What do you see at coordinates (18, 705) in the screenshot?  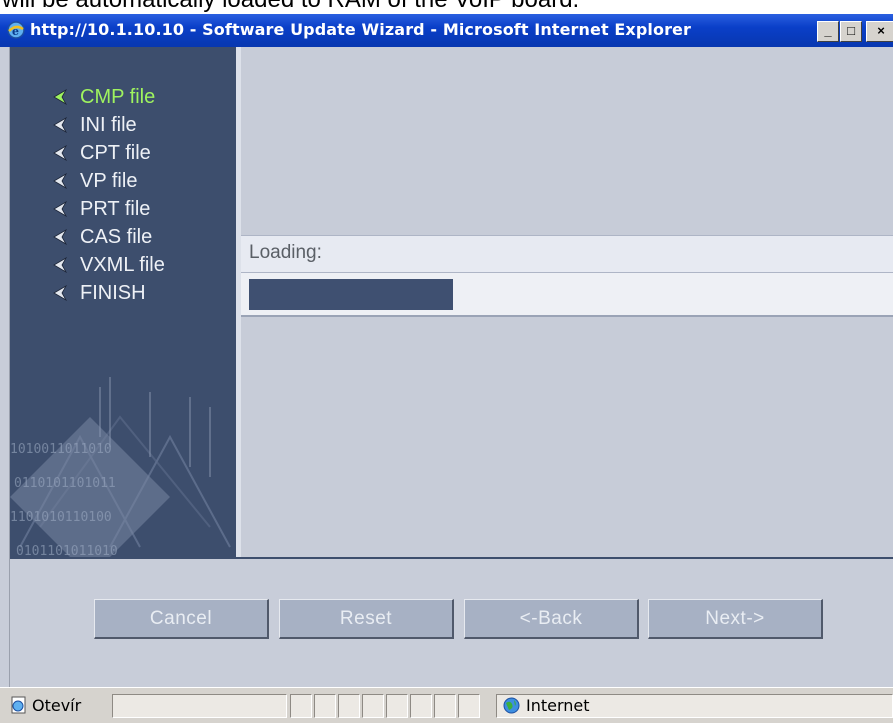 I see `page-icon` at bounding box center [18, 705].